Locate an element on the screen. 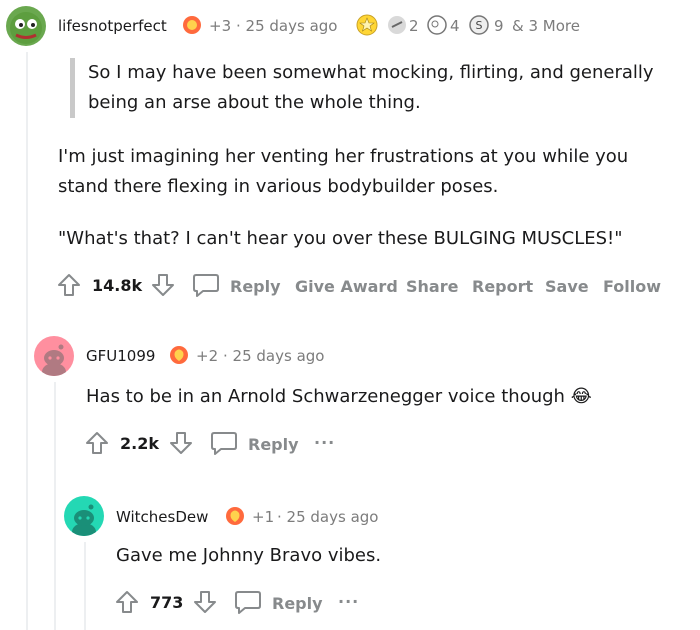 The image size is (700, 630). follow-button: Follow is located at coordinates (632, 286).